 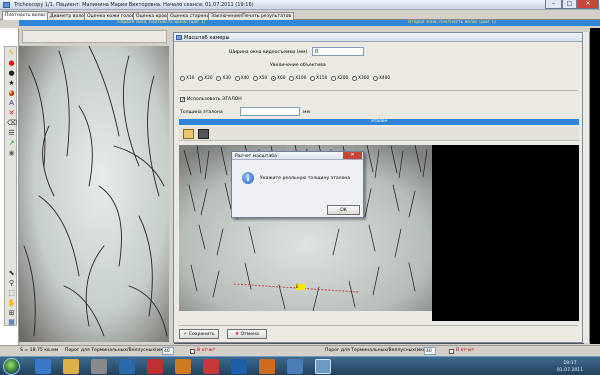 What do you see at coordinates (259, 78) in the screenshot?
I see `radio-x50: X50` at bounding box center [259, 78].